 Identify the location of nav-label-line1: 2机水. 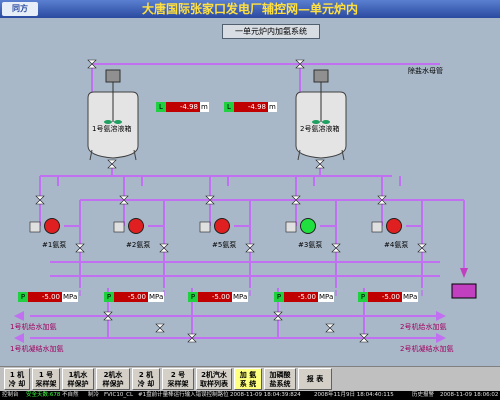
(113, 375).